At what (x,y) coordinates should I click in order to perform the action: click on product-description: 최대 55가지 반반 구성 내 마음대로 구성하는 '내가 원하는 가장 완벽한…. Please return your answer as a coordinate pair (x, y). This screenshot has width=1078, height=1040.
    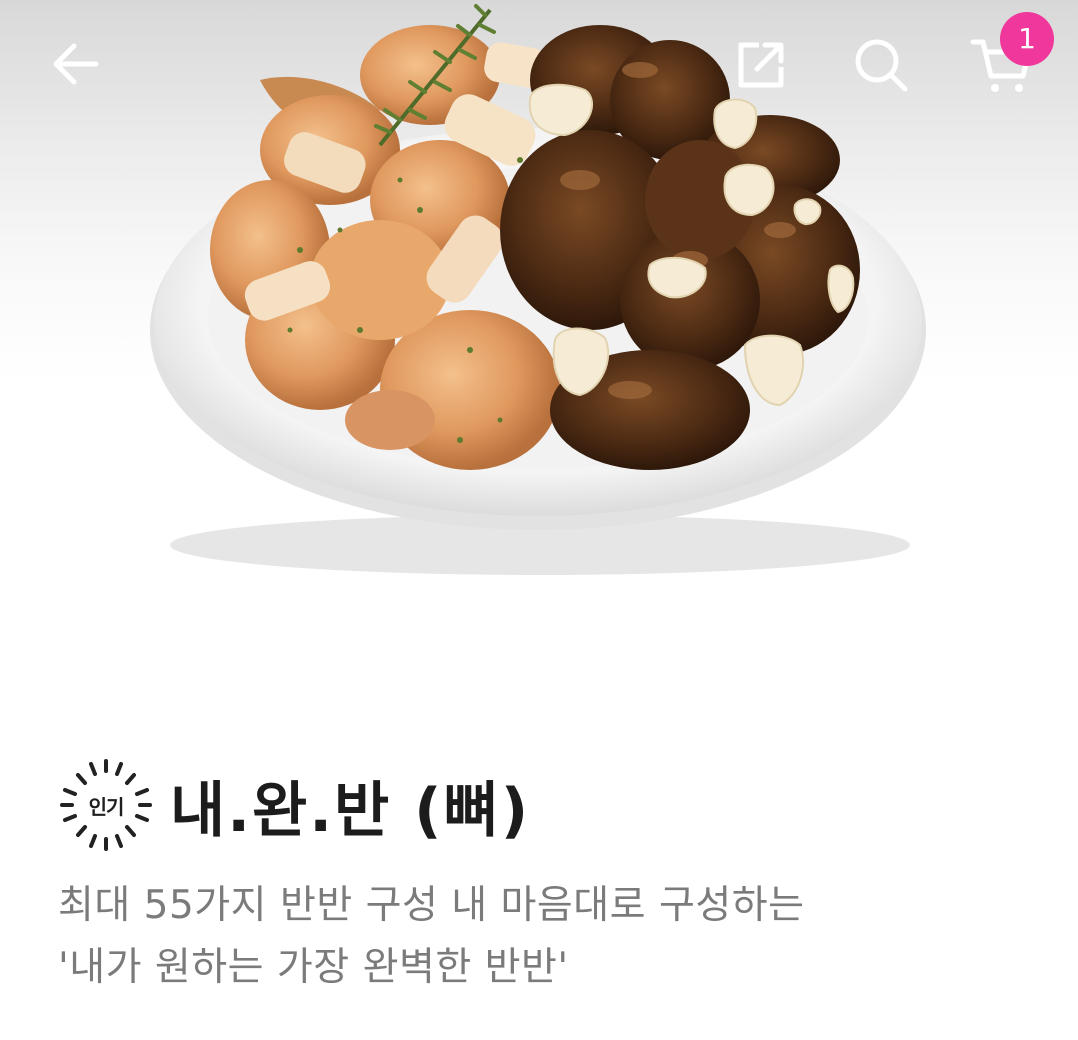
    Looking at the image, I should click on (538, 937).